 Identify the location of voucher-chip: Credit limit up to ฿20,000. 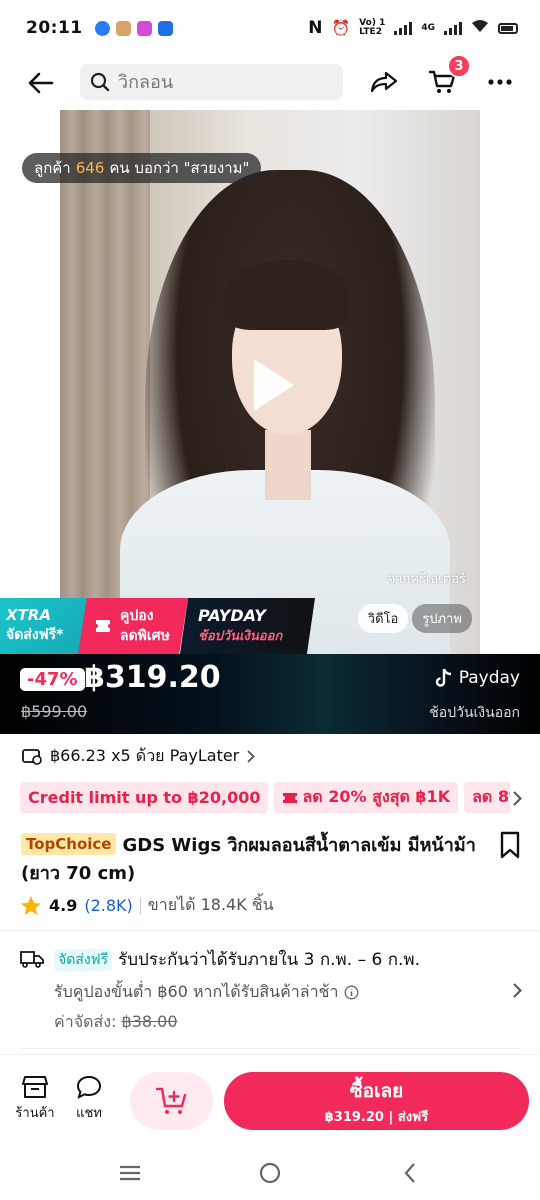
(144, 797).